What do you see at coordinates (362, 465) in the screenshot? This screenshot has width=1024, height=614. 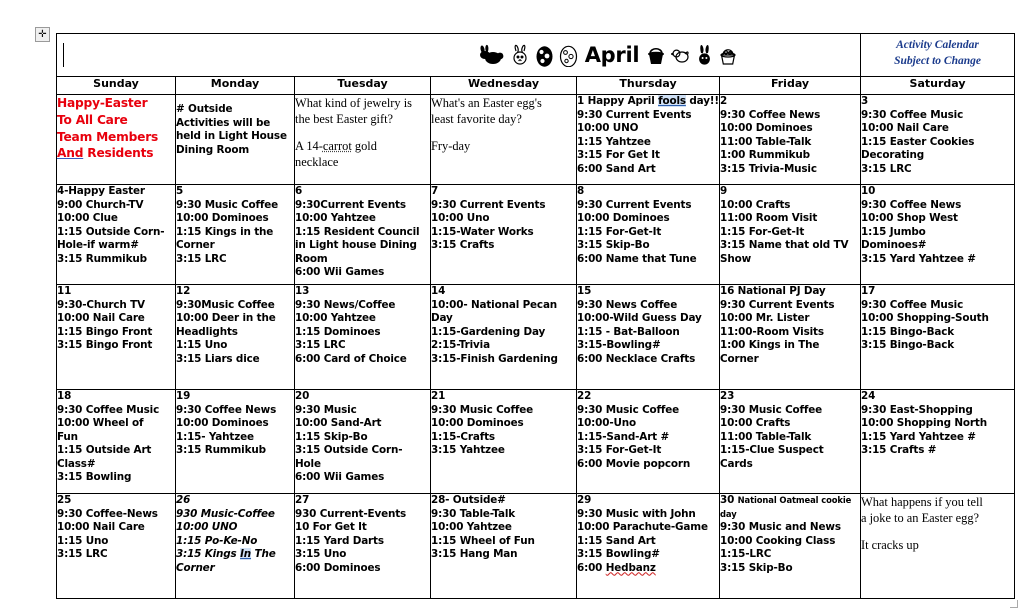 I see `activity-item: Hole` at bounding box center [362, 465].